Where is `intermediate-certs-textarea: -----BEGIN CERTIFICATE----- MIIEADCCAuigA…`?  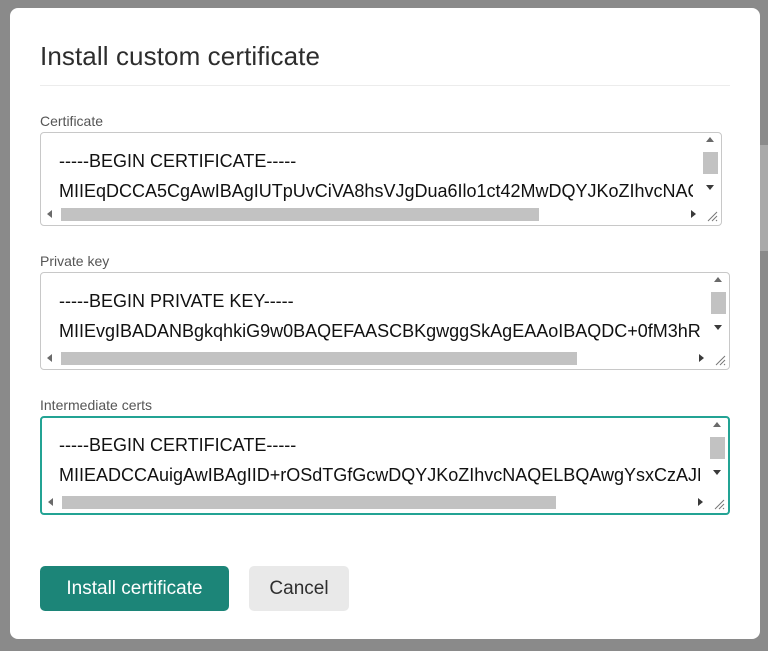
intermediate-certs-textarea: -----BEGIN CERTIFICATE----- MIIEADCCAuigA… is located at coordinates (385, 465).